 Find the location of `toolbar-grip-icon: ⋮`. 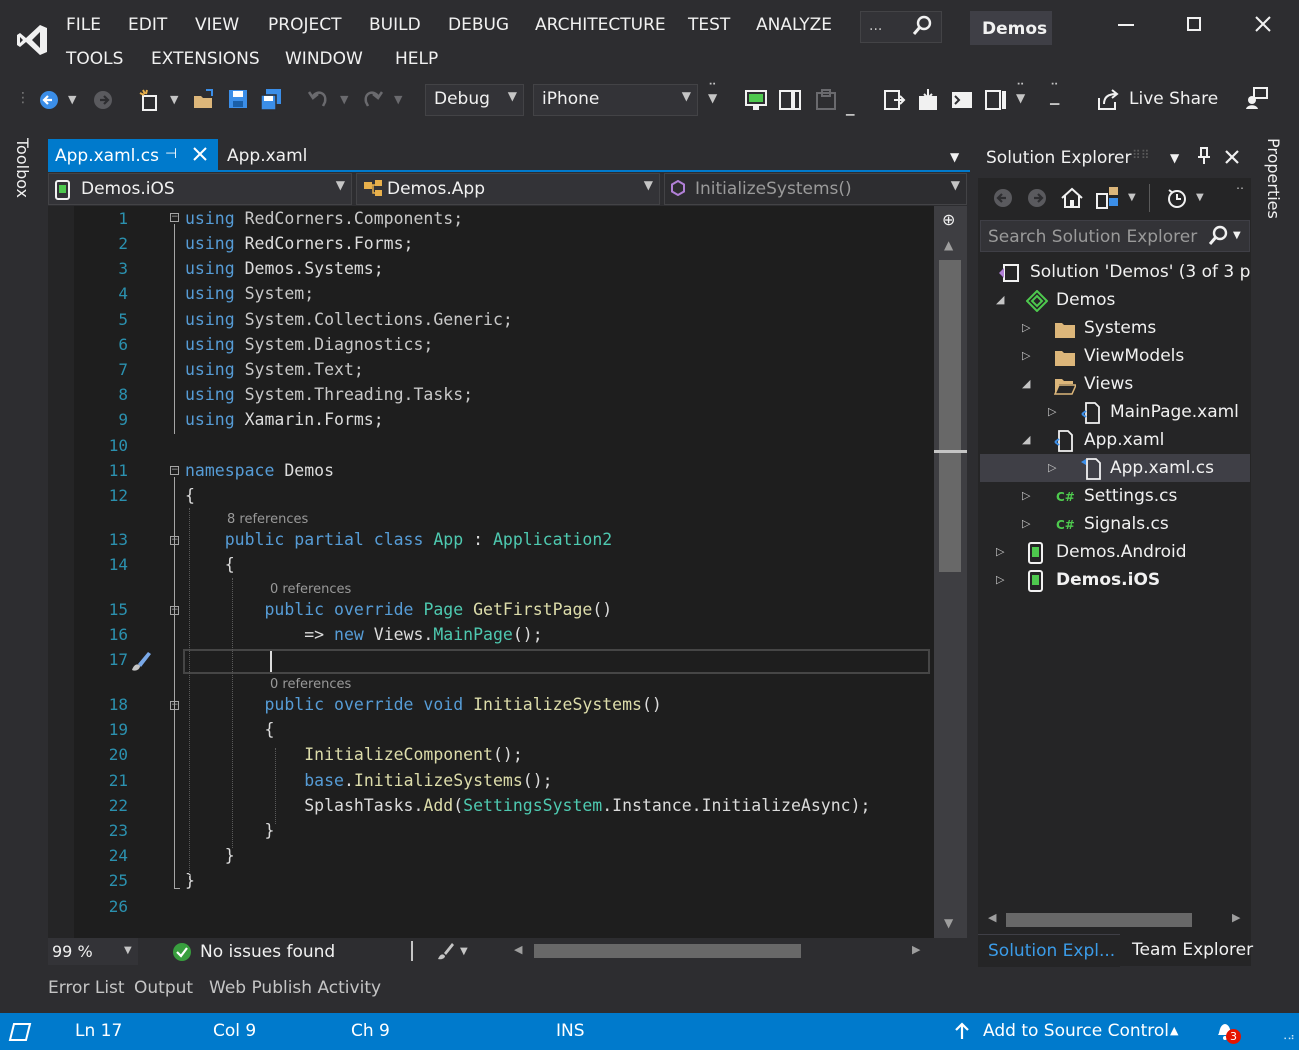

toolbar-grip-icon: ⋮ is located at coordinates (23, 98).